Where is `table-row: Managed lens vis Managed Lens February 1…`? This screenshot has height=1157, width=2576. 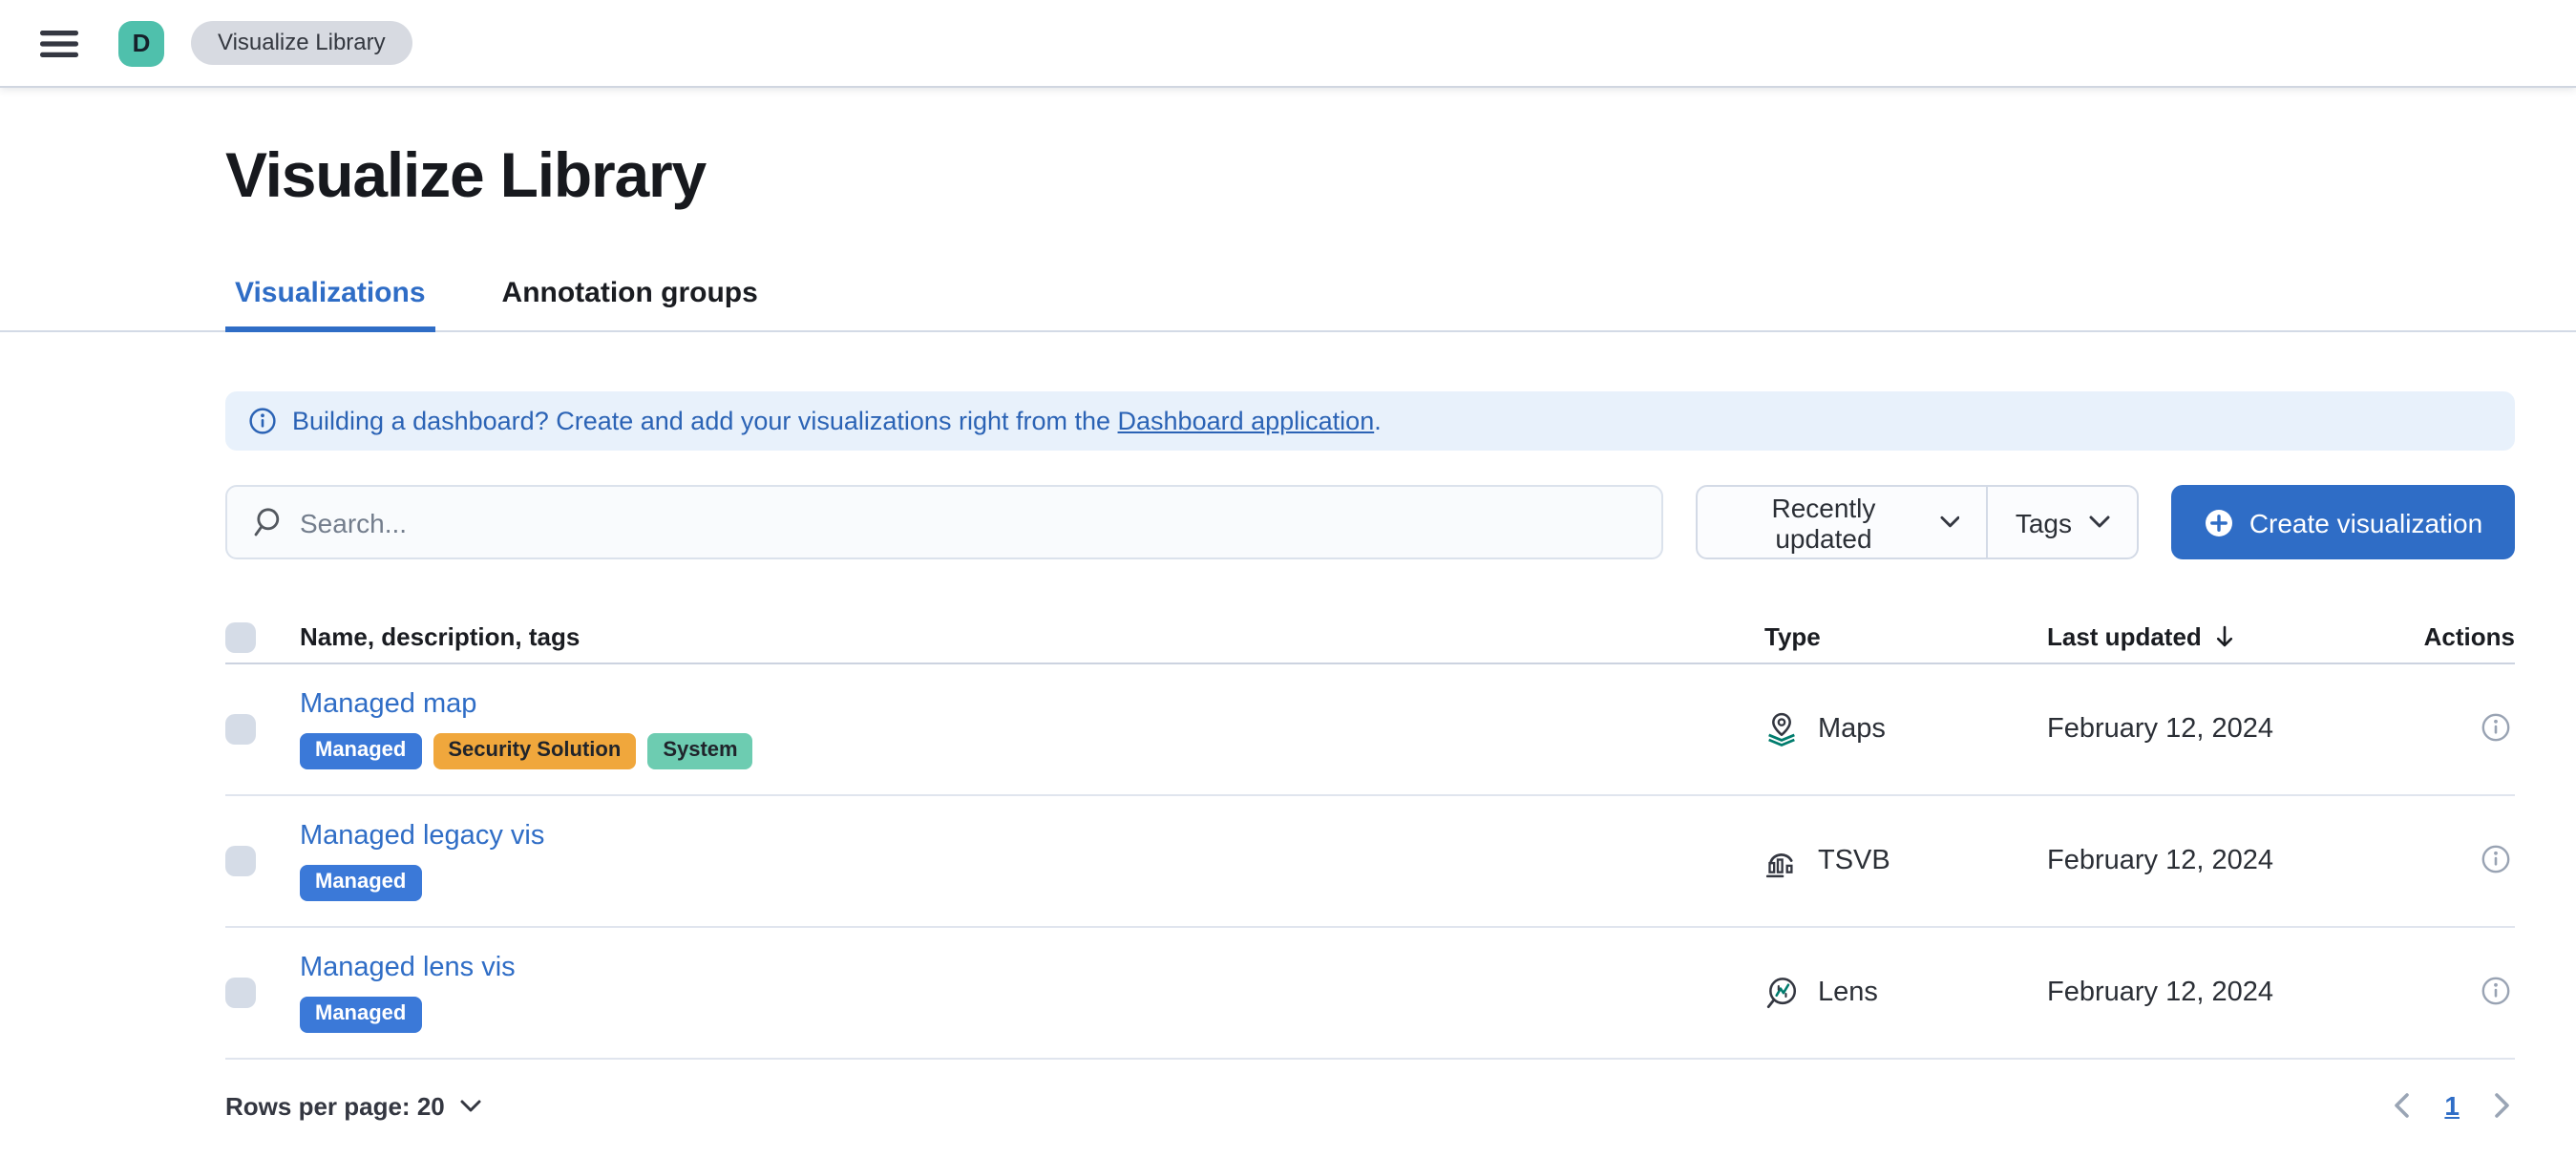
table-row: Managed lens vis Managed Lens February 1… is located at coordinates (1370, 994).